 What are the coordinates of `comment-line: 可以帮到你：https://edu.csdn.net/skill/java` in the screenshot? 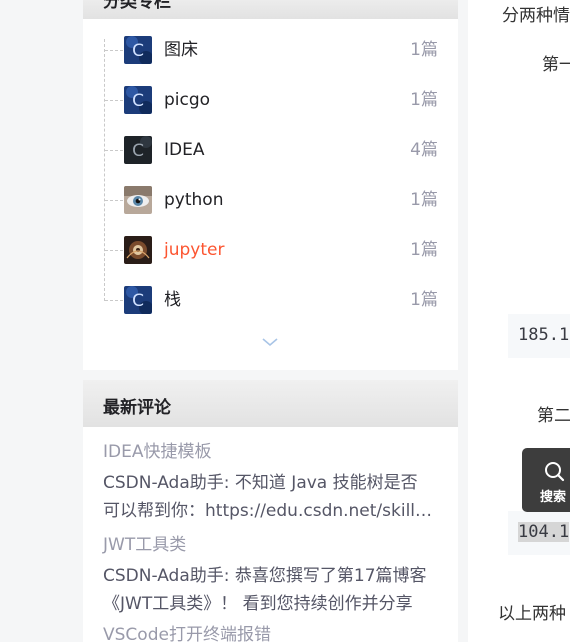 It's located at (269, 511).